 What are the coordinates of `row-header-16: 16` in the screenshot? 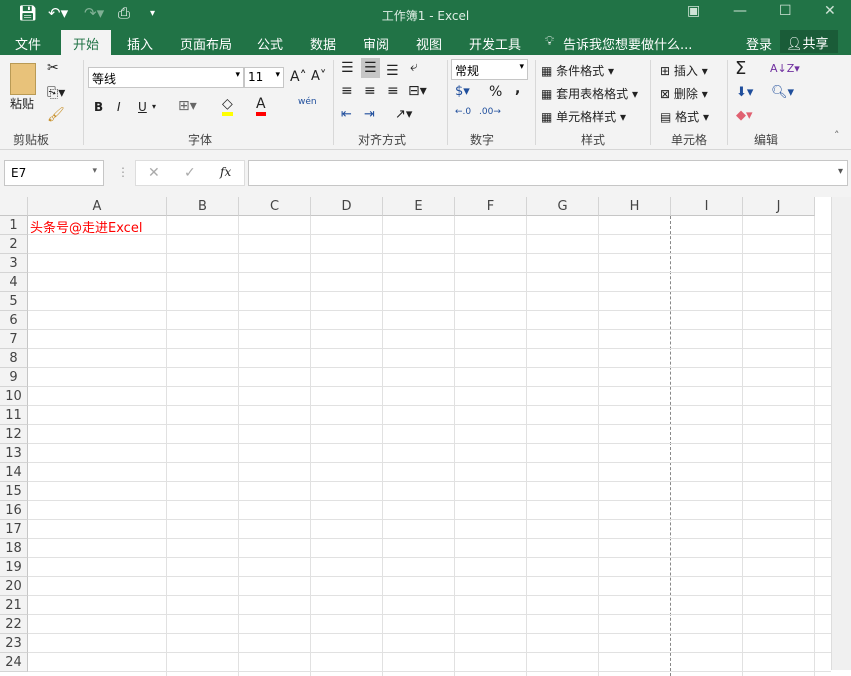 It's located at (14, 510).